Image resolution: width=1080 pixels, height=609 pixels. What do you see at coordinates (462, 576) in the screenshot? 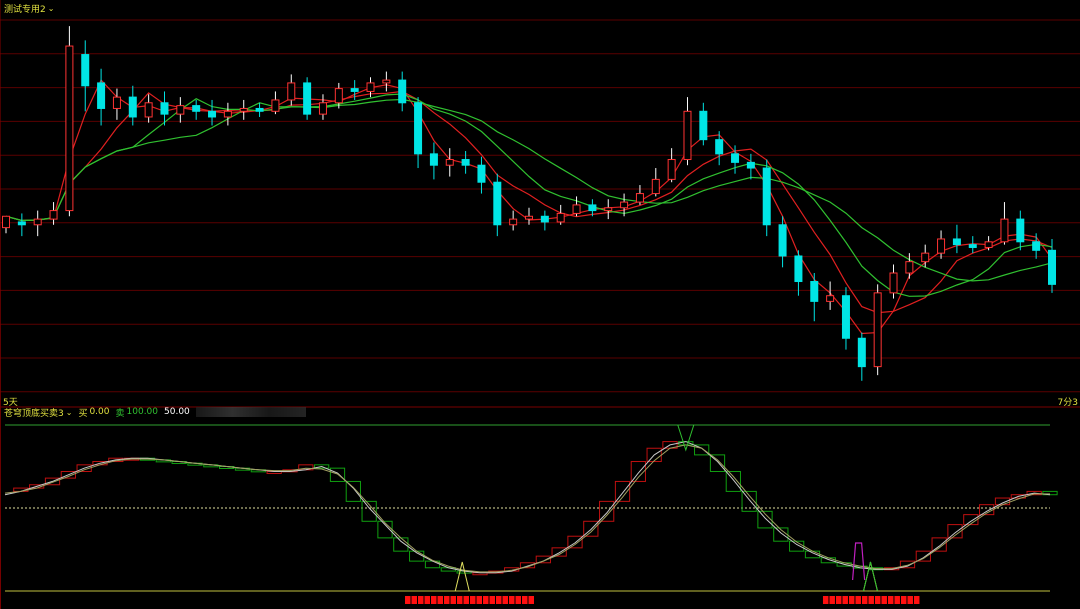
I see `bottom-signal-triangle` at bounding box center [462, 576].